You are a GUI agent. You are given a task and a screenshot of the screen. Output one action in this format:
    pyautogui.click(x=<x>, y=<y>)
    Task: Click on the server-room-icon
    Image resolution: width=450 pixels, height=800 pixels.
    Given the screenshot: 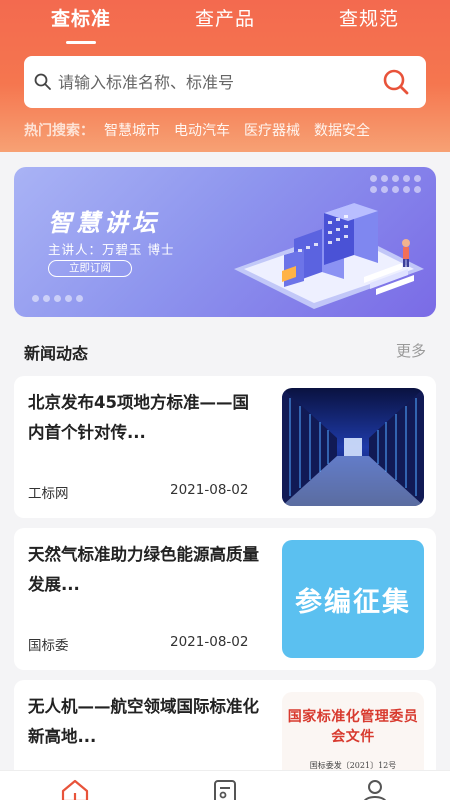 What is the action you would take?
    pyautogui.click(x=353, y=447)
    